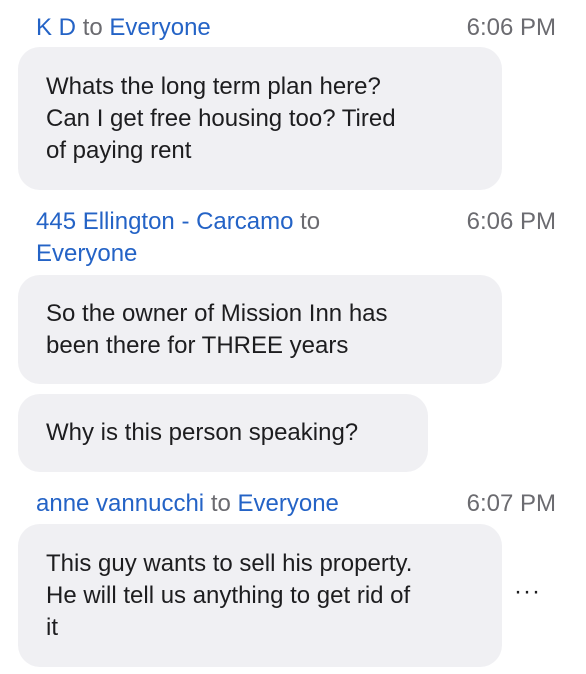 Image resolution: width=586 pixels, height=674 pixels. I want to click on more-options-icon: ···, so click(527, 592).